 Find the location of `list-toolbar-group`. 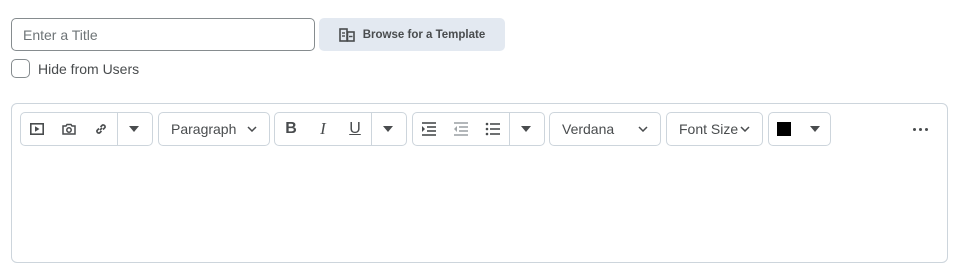

list-toolbar-group is located at coordinates (478, 129).